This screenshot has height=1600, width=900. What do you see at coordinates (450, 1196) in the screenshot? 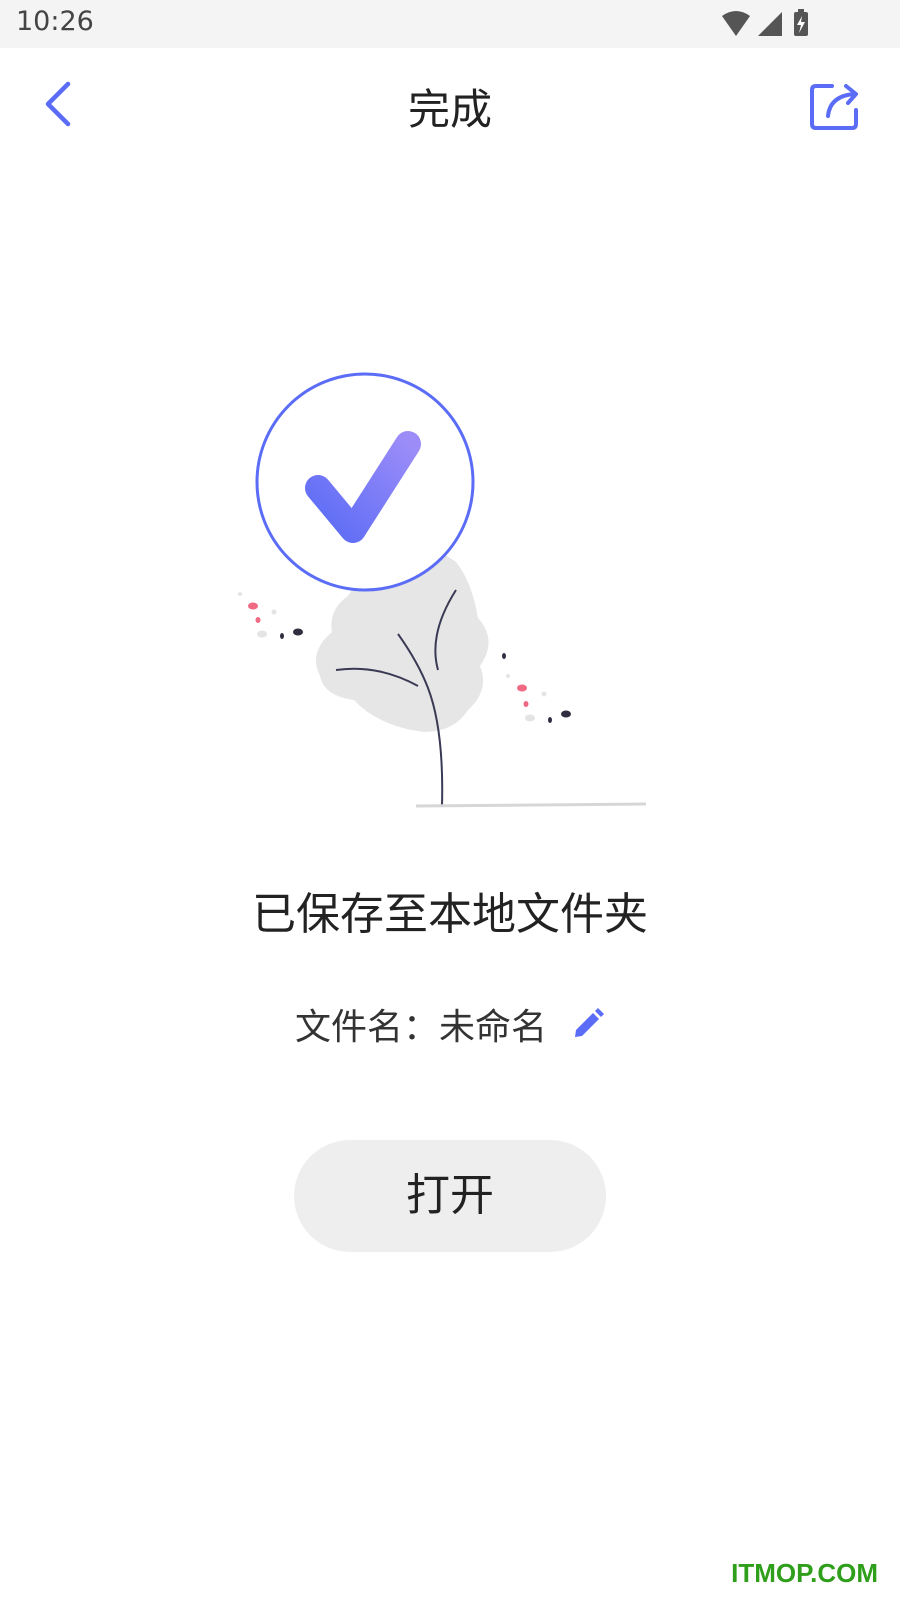
I see `open-button: 打开` at bounding box center [450, 1196].